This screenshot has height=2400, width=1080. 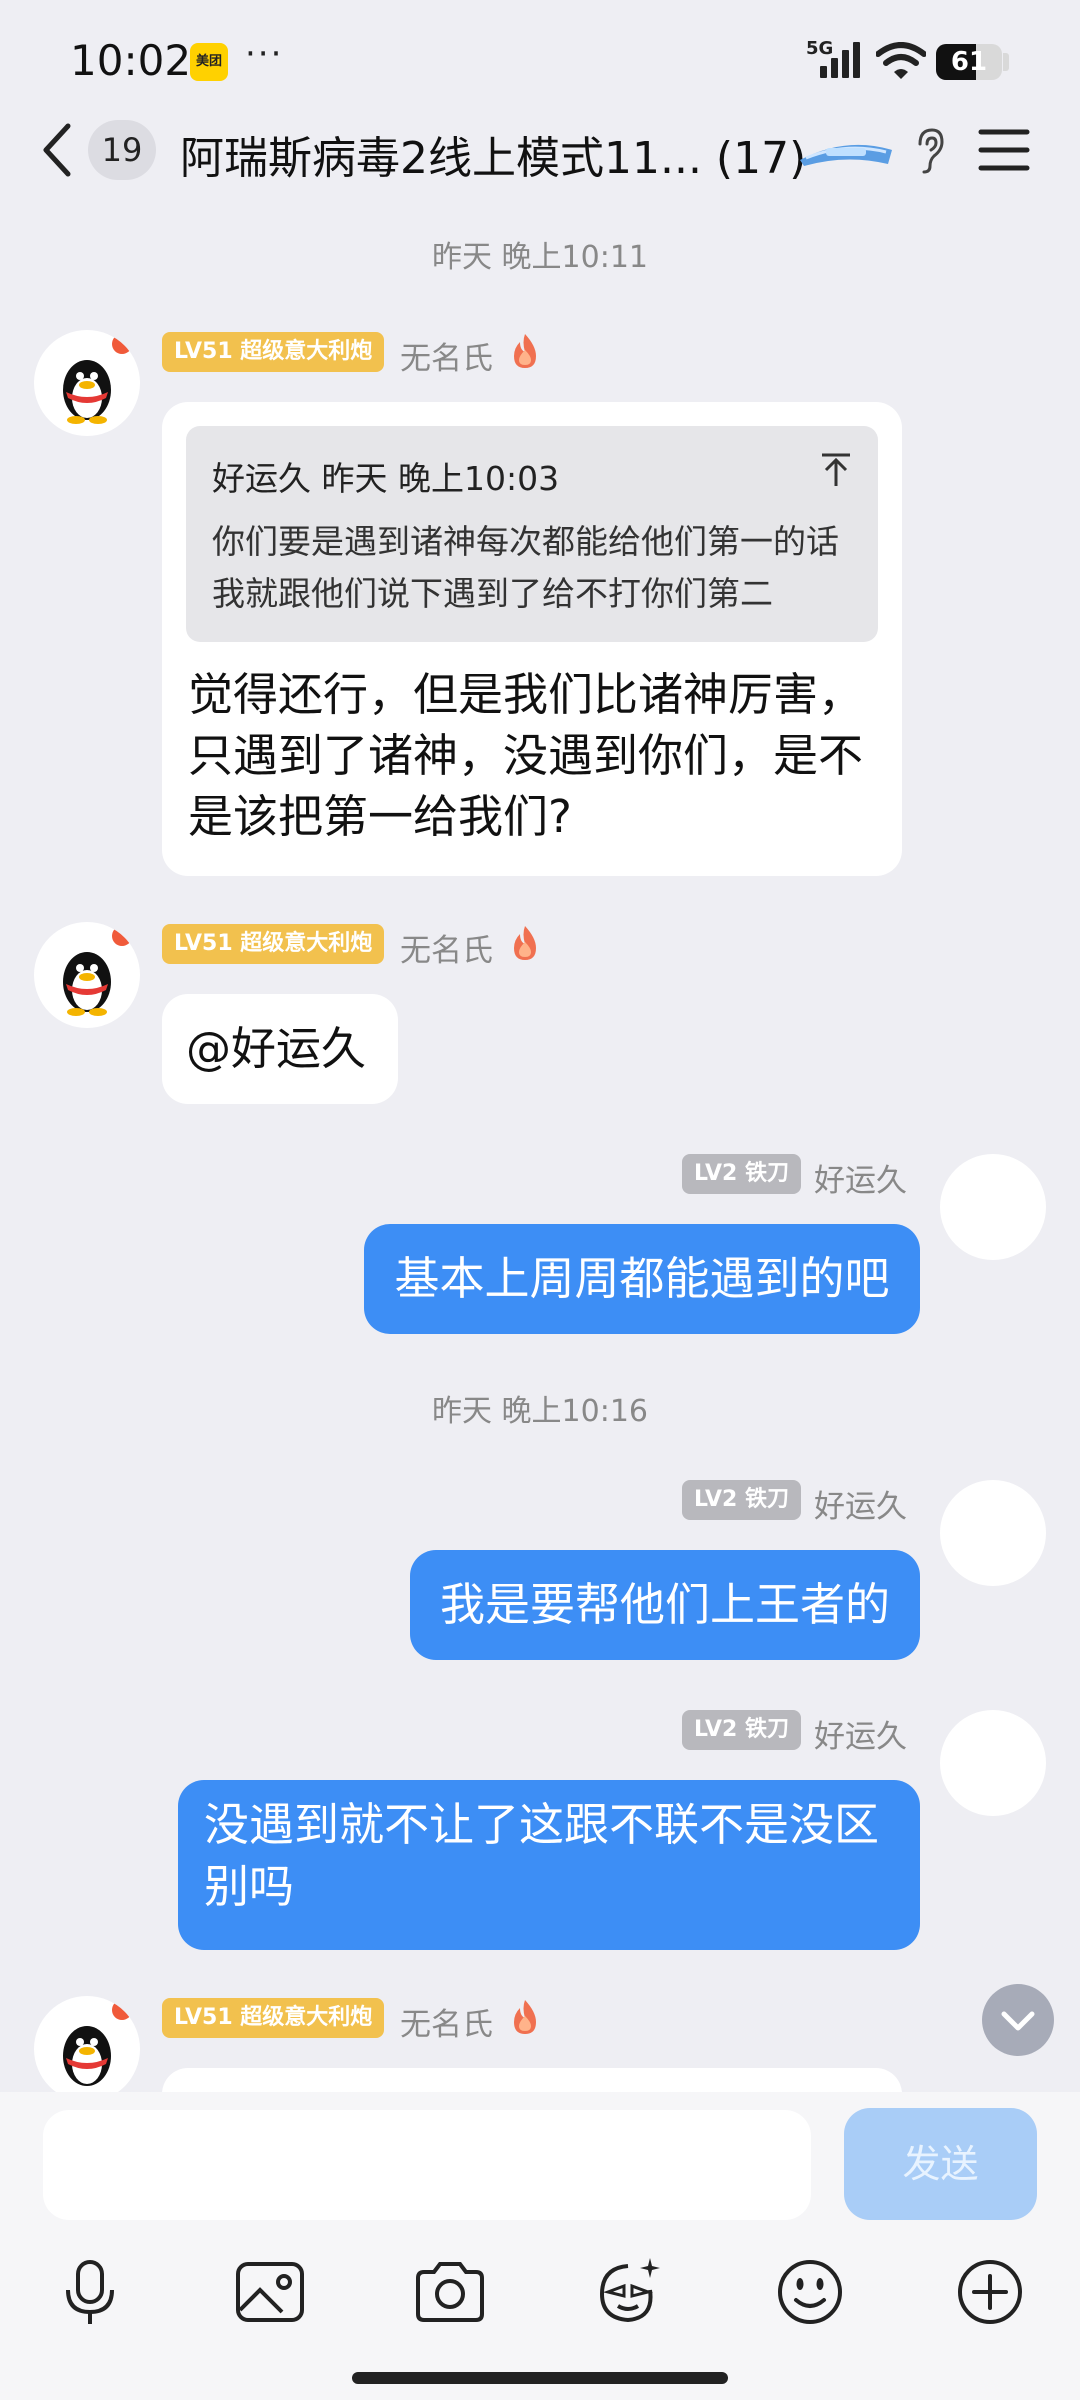 What do you see at coordinates (540, 2246) in the screenshot?
I see `composer: 发送` at bounding box center [540, 2246].